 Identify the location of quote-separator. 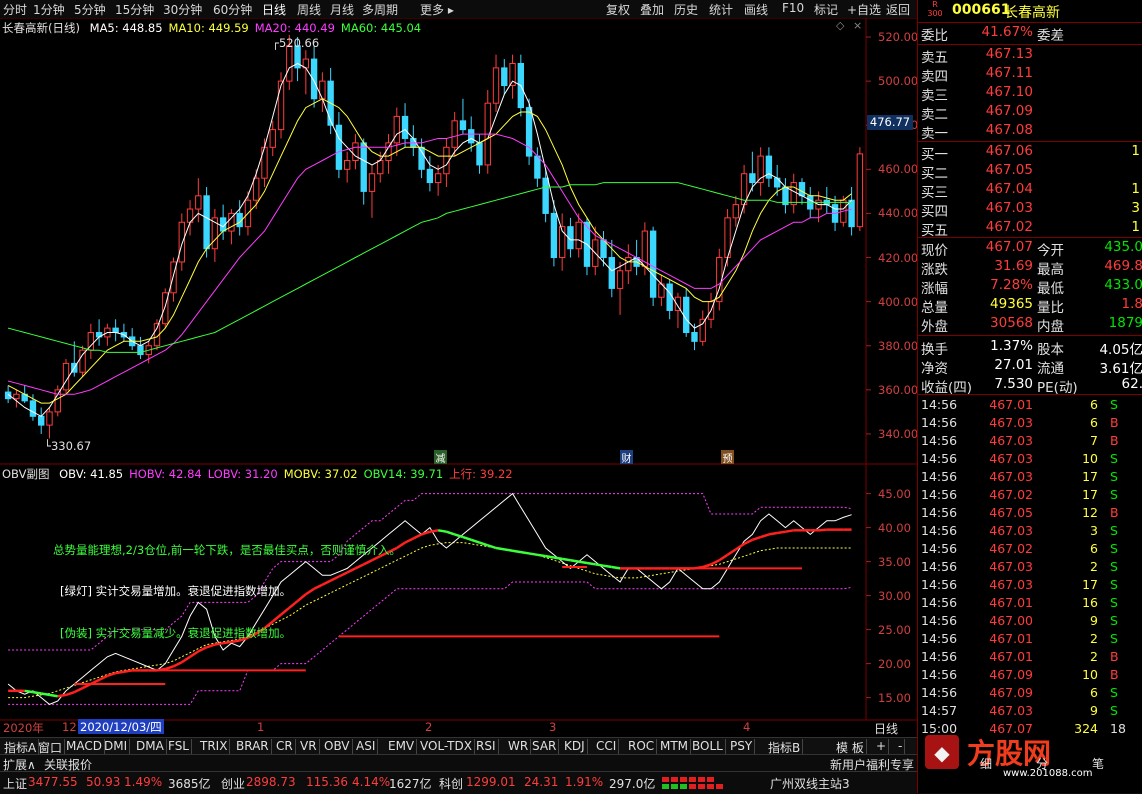
(1030, 141).